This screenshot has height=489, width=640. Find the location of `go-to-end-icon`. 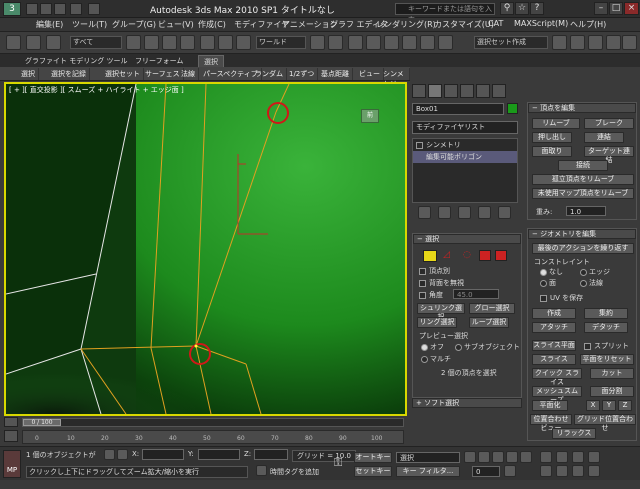

go-to-end-icon is located at coordinates (526, 457).